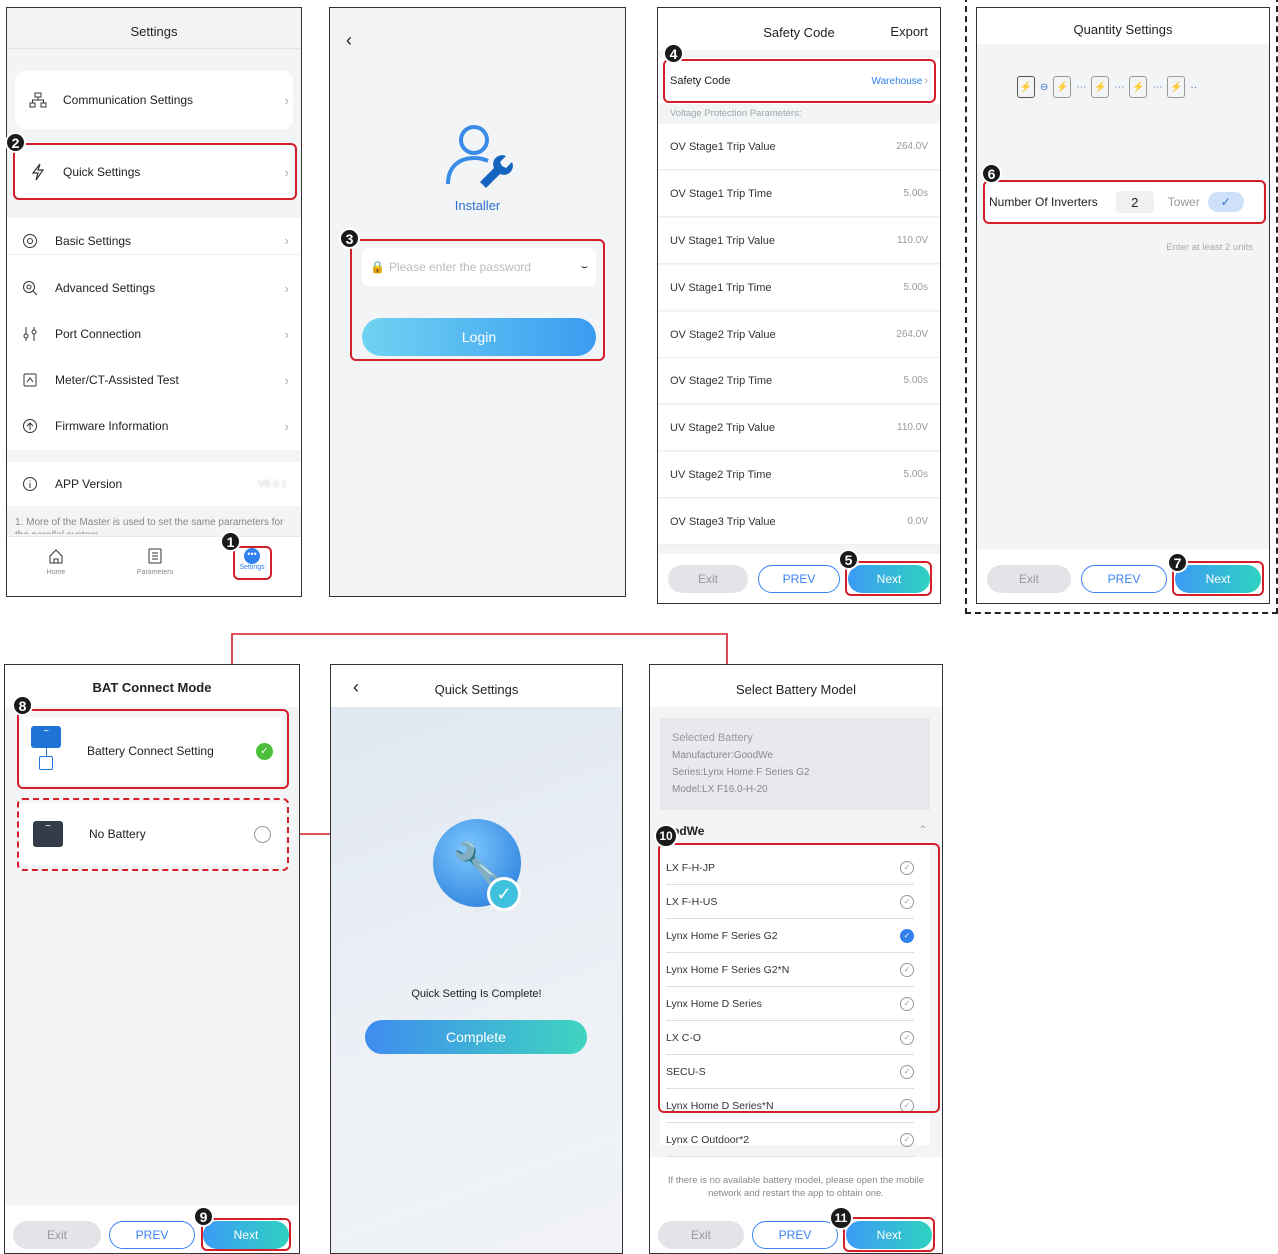 This screenshot has width=1278, height=1254. Describe the element at coordinates (476, 994) in the screenshot. I see `complete-message: Quick Setting Is Complete!` at that location.